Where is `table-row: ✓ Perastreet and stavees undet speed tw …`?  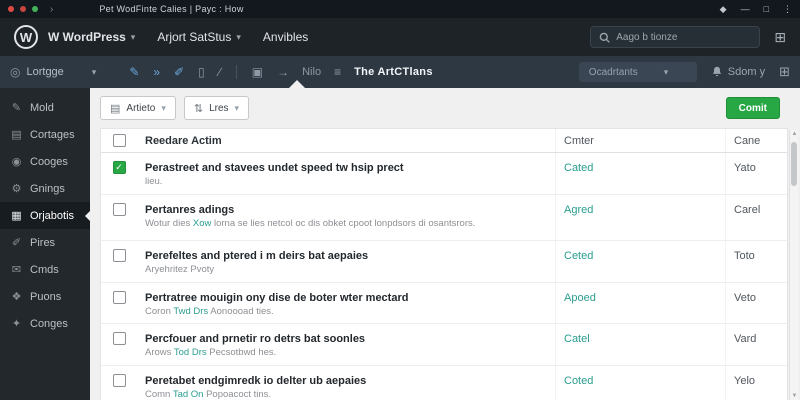 table-row: ✓ Perastreet and stavees undet speed tw … is located at coordinates (444, 174).